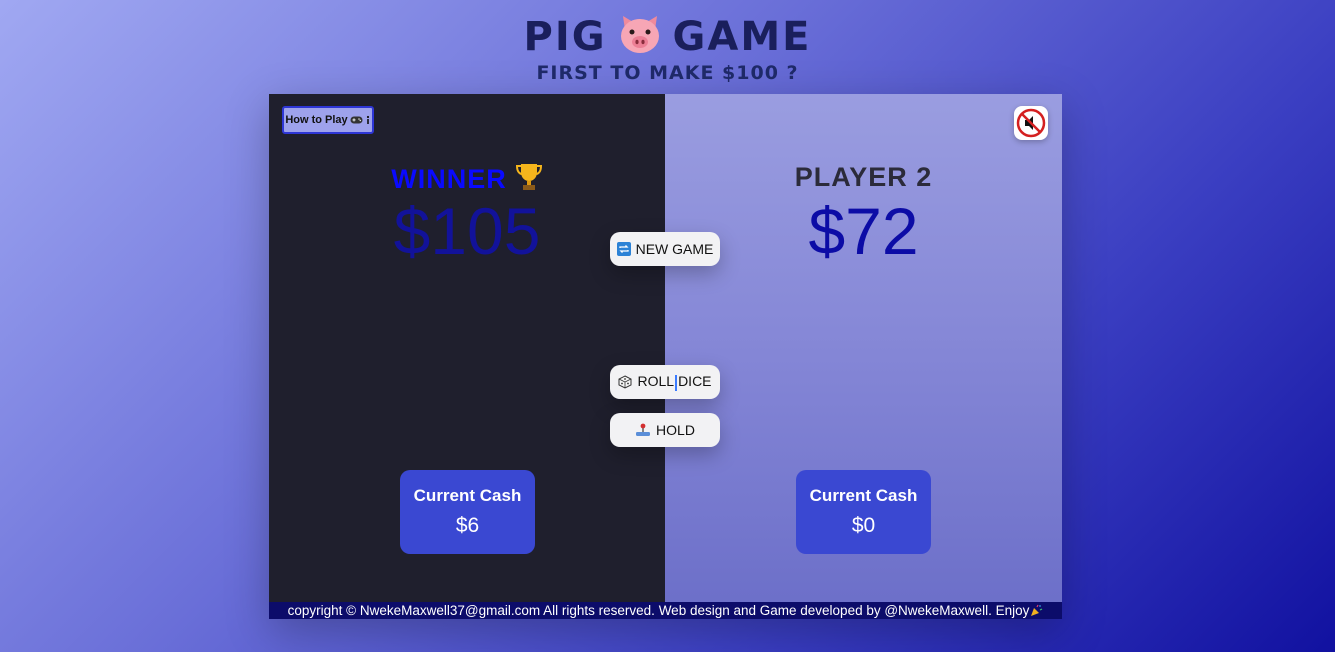 This screenshot has width=1335, height=652. Describe the element at coordinates (625, 382) in the screenshot. I see `dice-icon` at that location.